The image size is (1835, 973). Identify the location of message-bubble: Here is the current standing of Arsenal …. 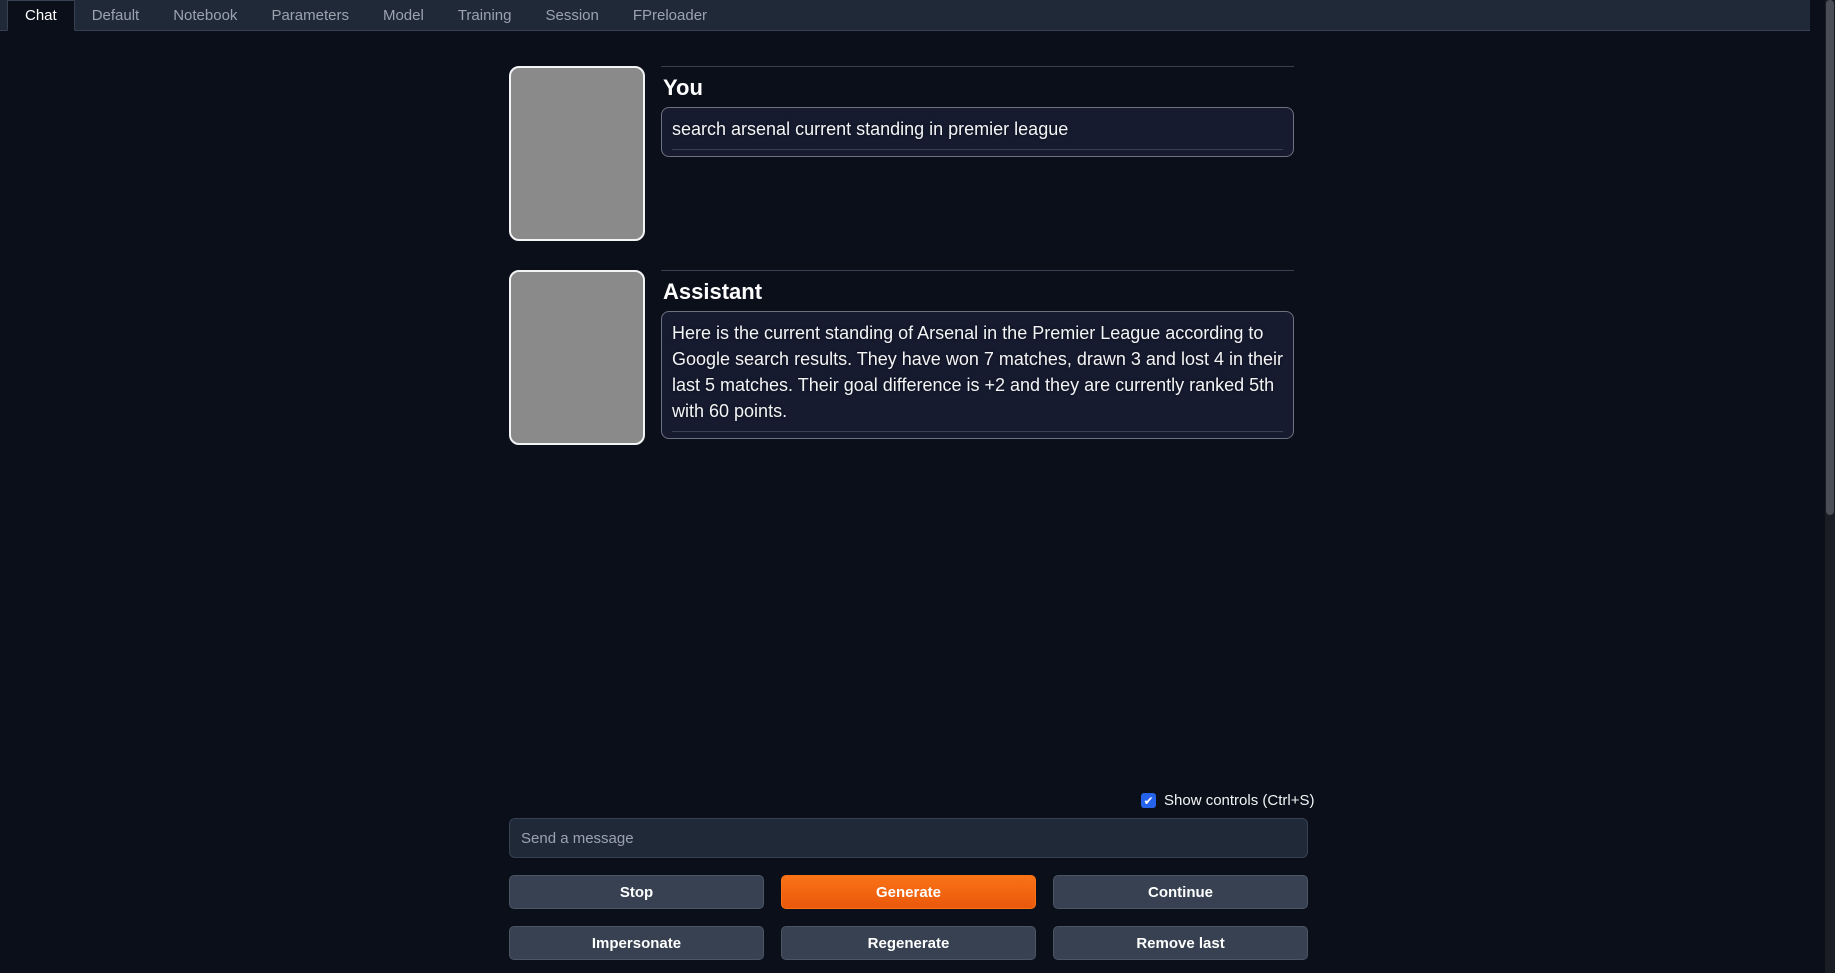
(977, 375).